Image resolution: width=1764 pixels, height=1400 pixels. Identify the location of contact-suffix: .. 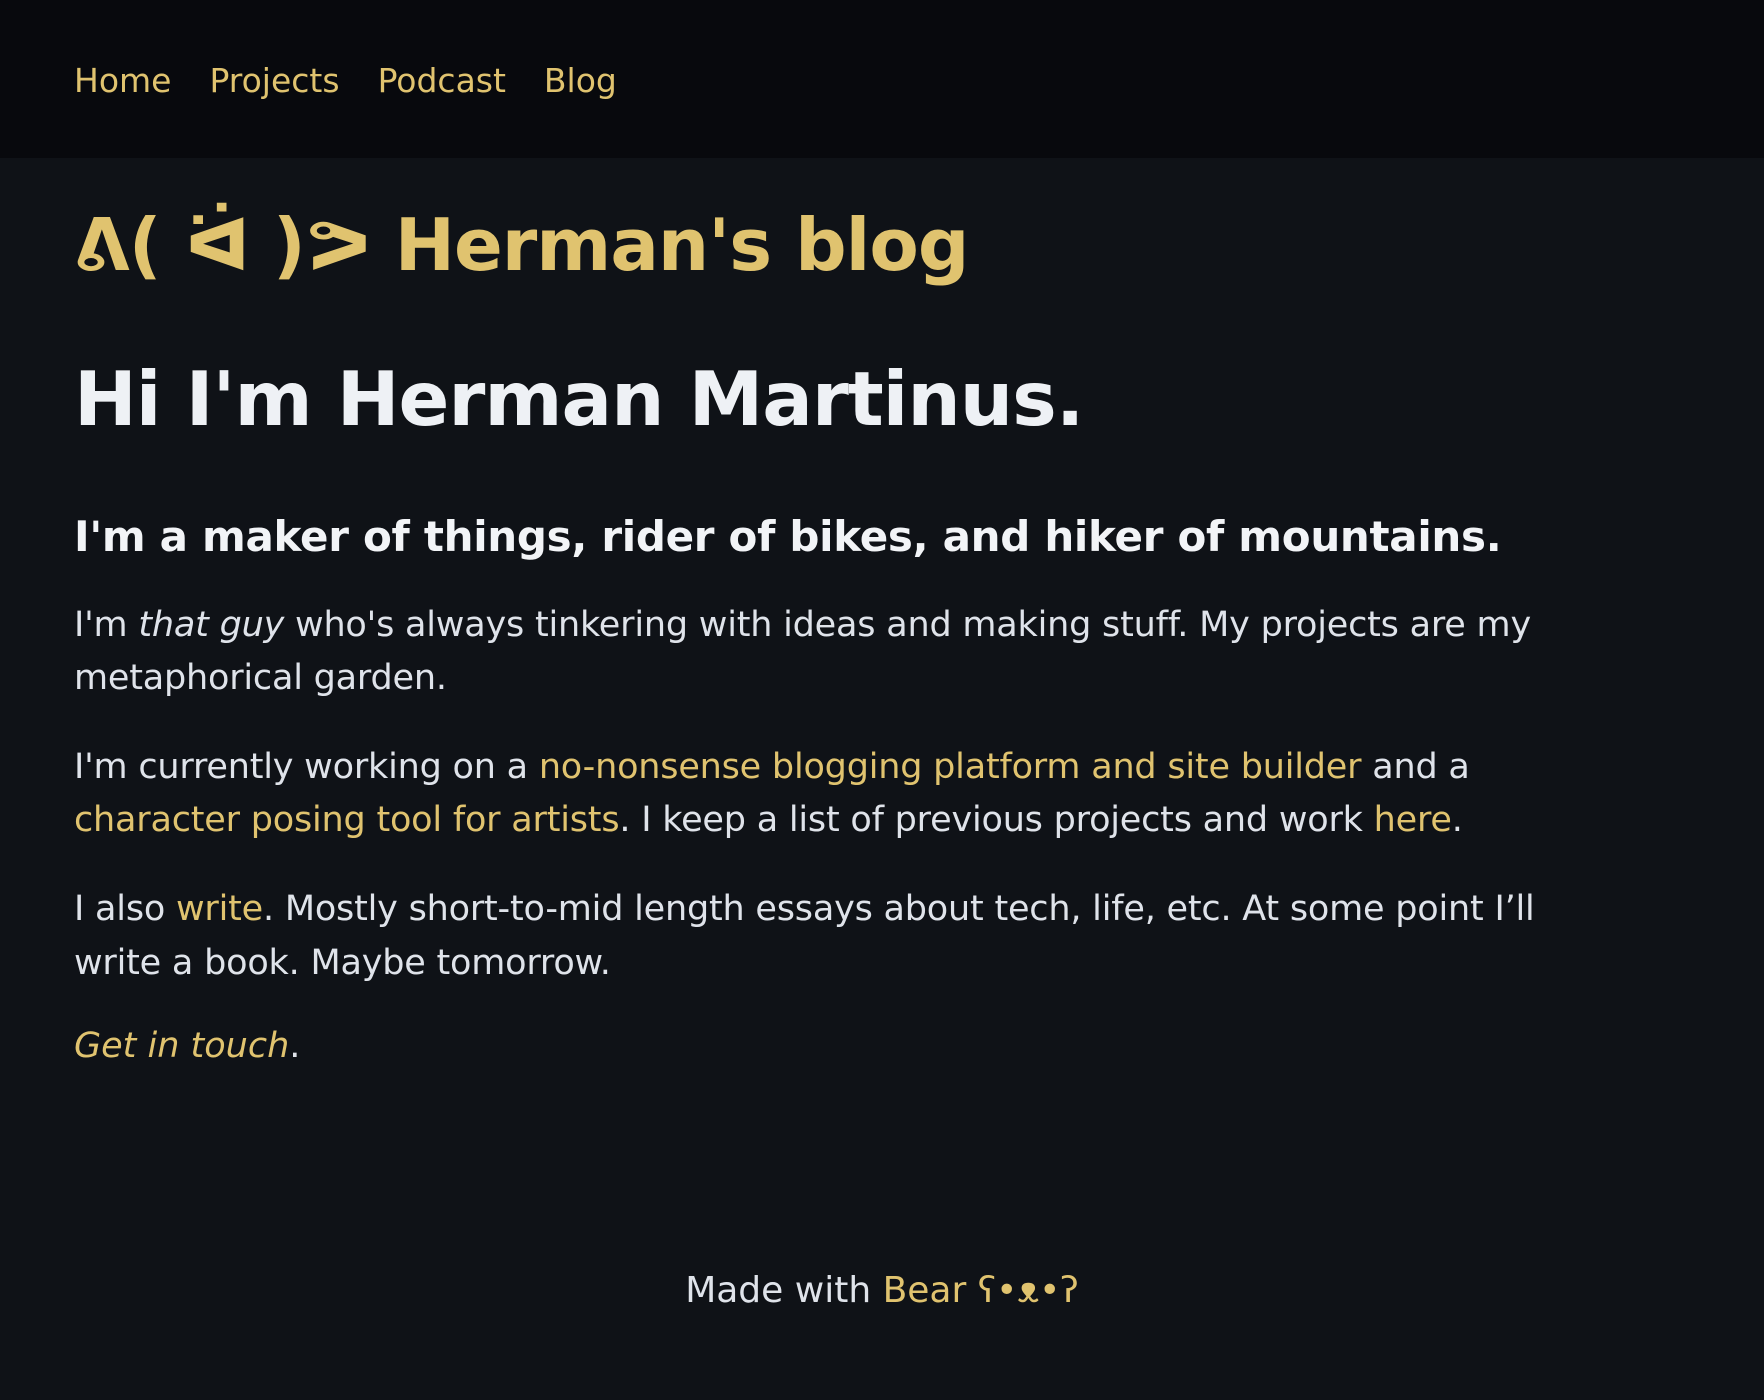
(295, 1045).